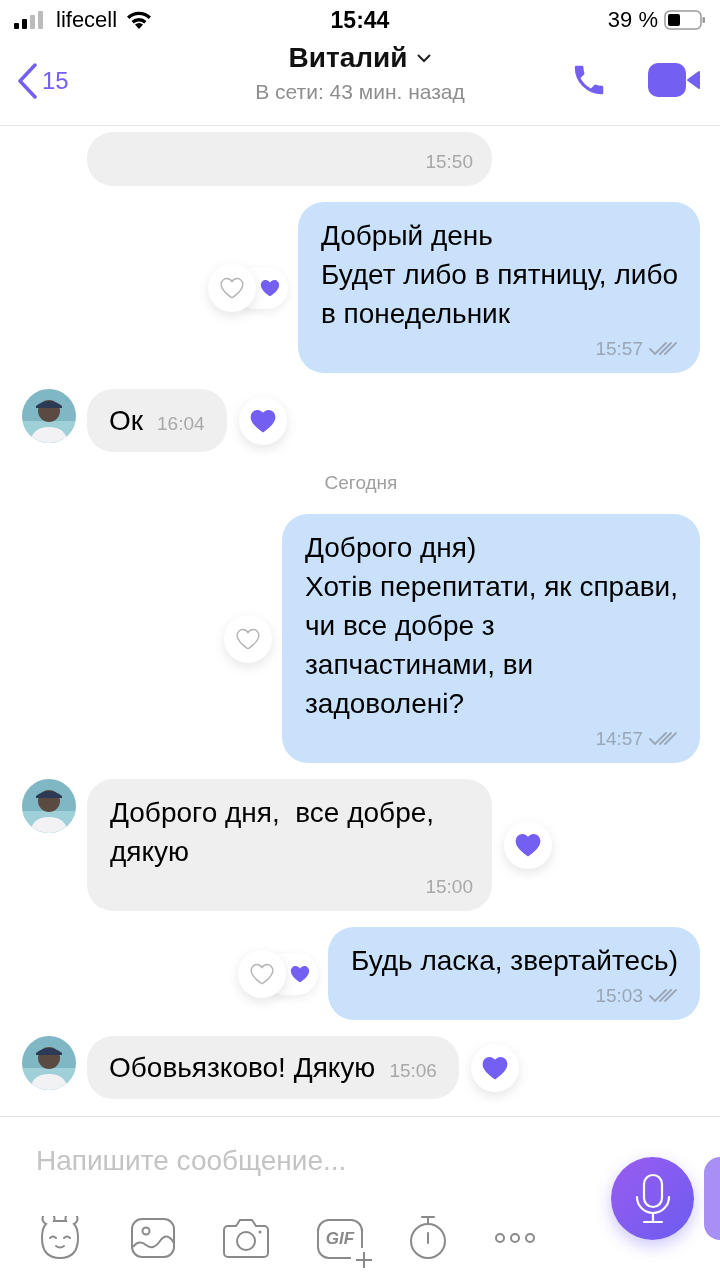  What do you see at coordinates (361, 483) in the screenshot?
I see `date-separator: Сегодня` at bounding box center [361, 483].